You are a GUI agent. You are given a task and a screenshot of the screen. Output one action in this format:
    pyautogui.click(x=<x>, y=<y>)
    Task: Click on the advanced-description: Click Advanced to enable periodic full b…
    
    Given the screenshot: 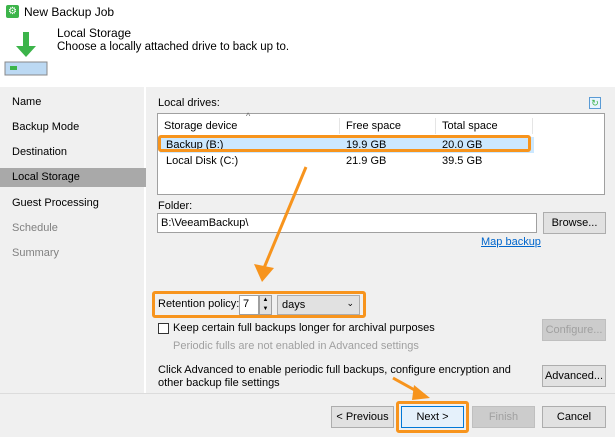 What is the action you would take?
    pyautogui.click(x=334, y=376)
    